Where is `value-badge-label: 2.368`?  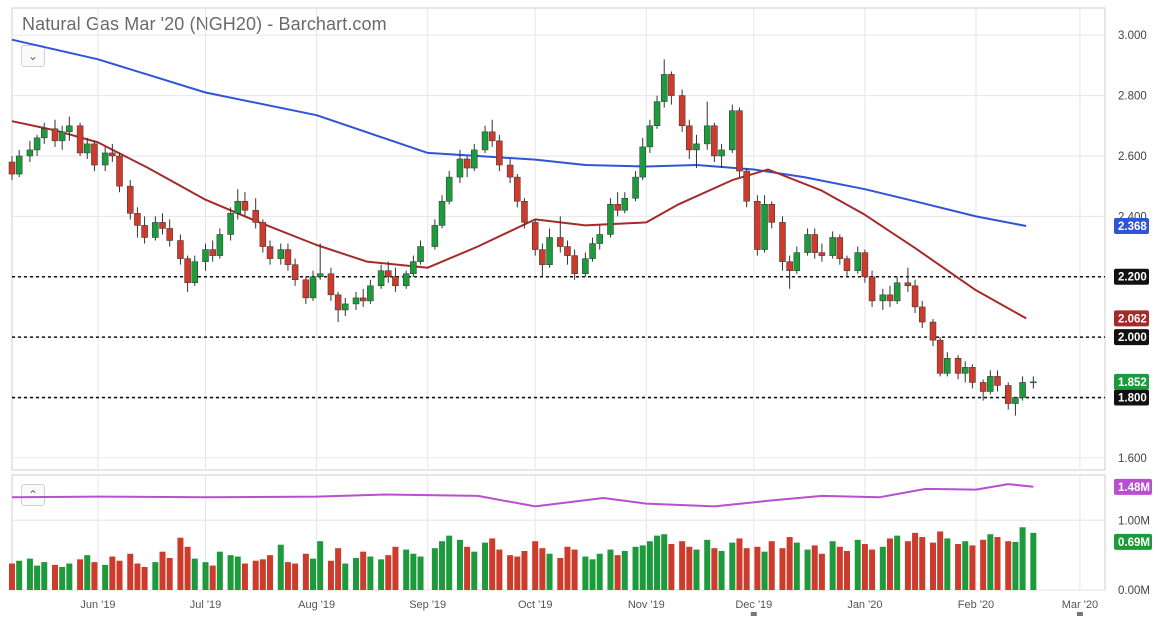 value-badge-label: 2.368 is located at coordinates (1132, 227).